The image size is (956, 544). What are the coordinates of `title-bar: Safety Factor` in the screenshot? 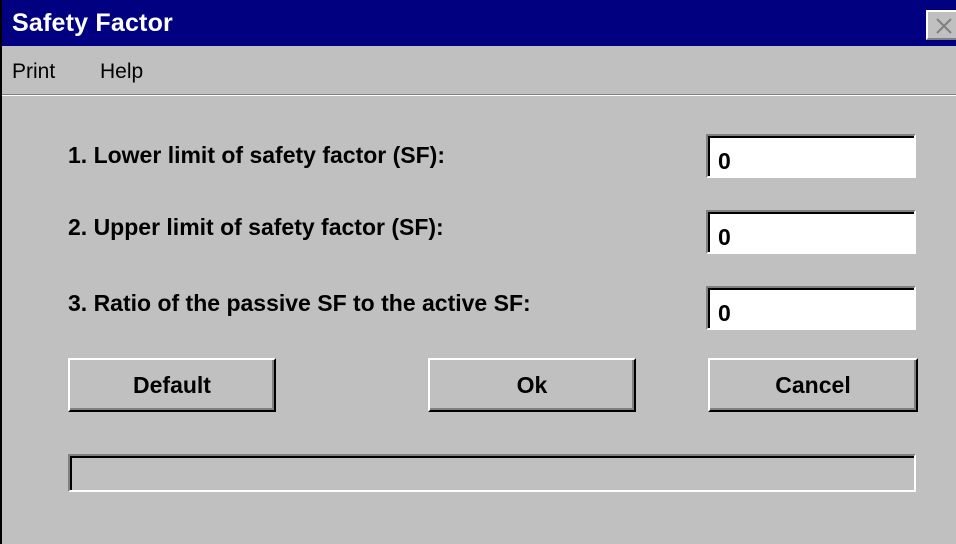 It's located at (479, 23).